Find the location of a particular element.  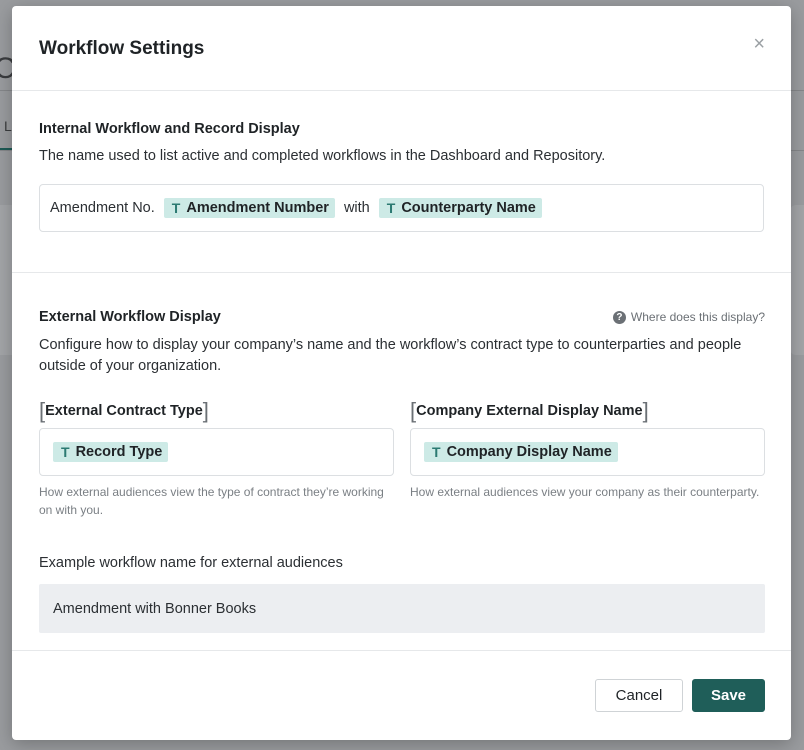

external-contract-type-field: T Record Type is located at coordinates (216, 452).